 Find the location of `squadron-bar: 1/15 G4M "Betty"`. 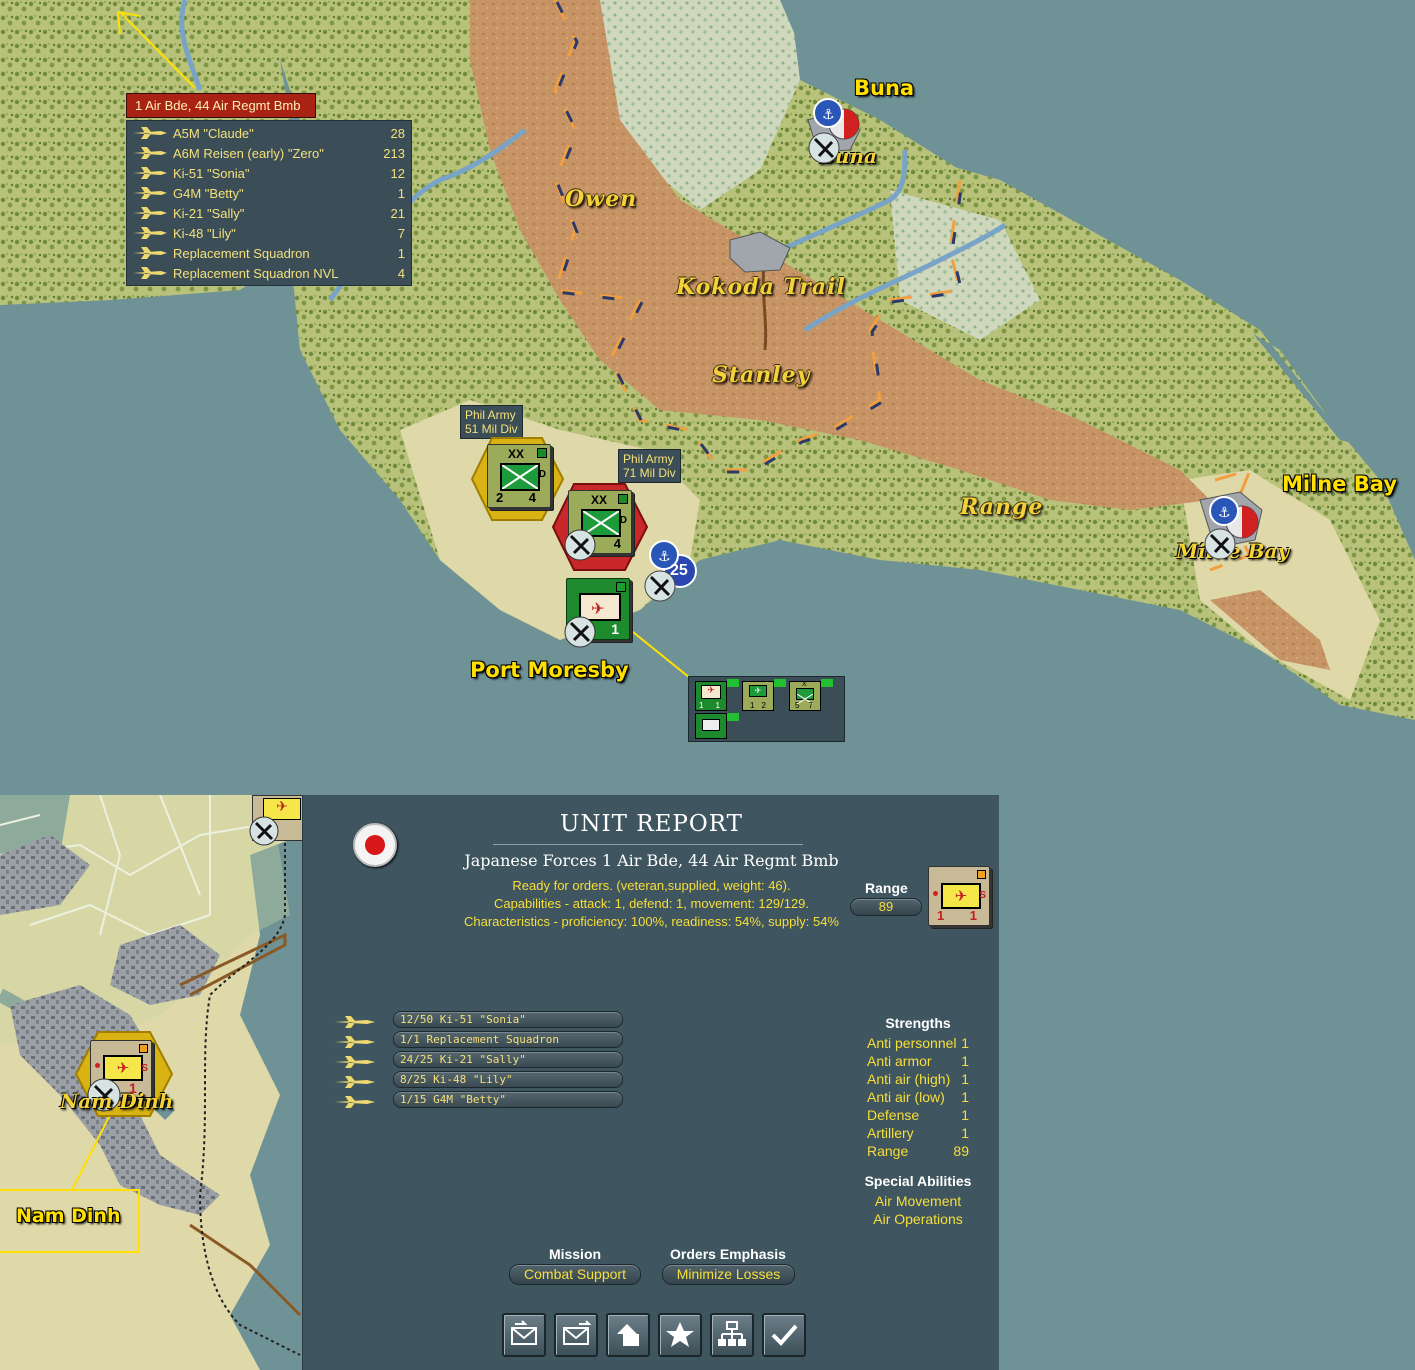

squadron-bar: 1/15 G4M "Betty" is located at coordinates (508, 1099).